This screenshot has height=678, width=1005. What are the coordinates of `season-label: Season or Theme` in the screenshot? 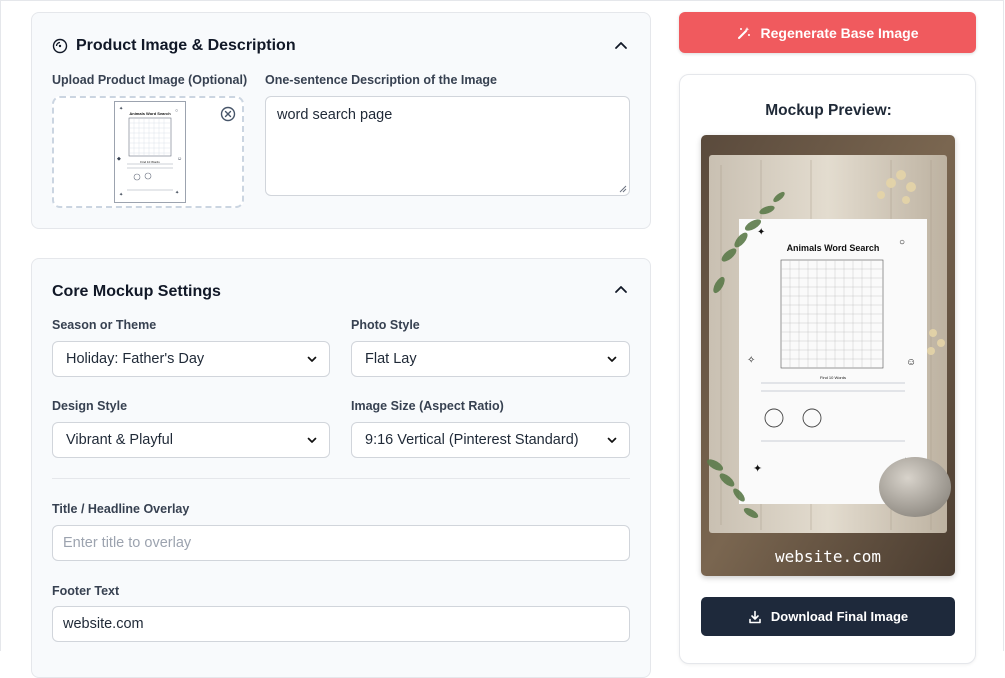 It's located at (104, 325).